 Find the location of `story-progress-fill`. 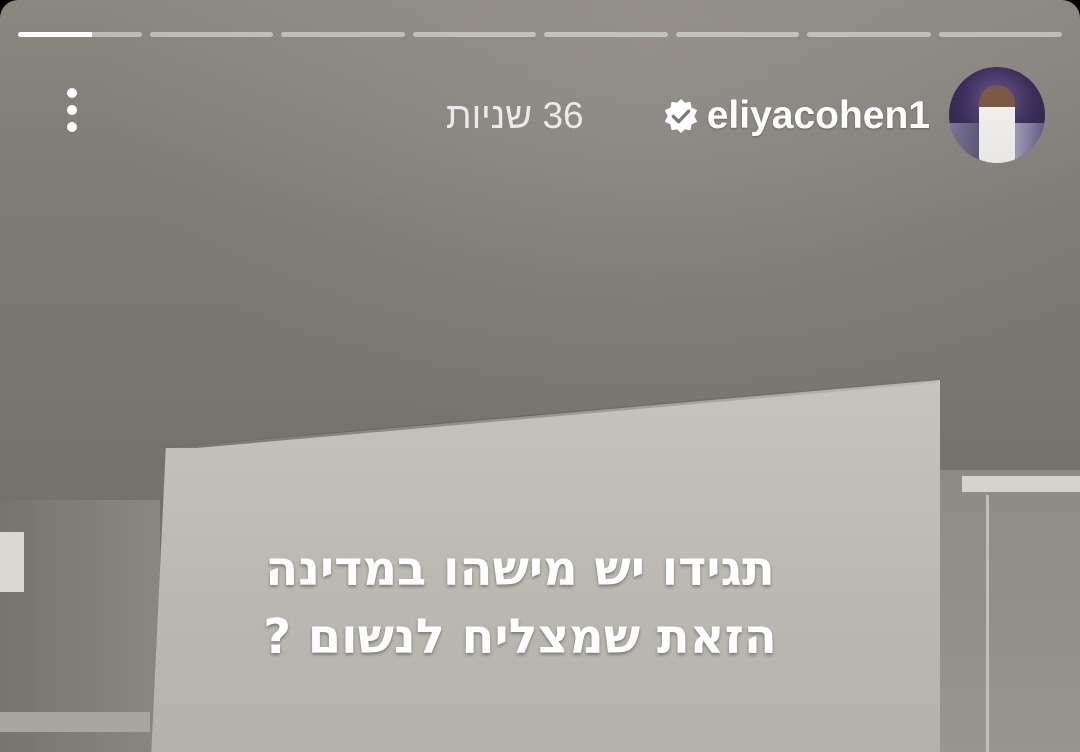

story-progress-fill is located at coordinates (55, 34).